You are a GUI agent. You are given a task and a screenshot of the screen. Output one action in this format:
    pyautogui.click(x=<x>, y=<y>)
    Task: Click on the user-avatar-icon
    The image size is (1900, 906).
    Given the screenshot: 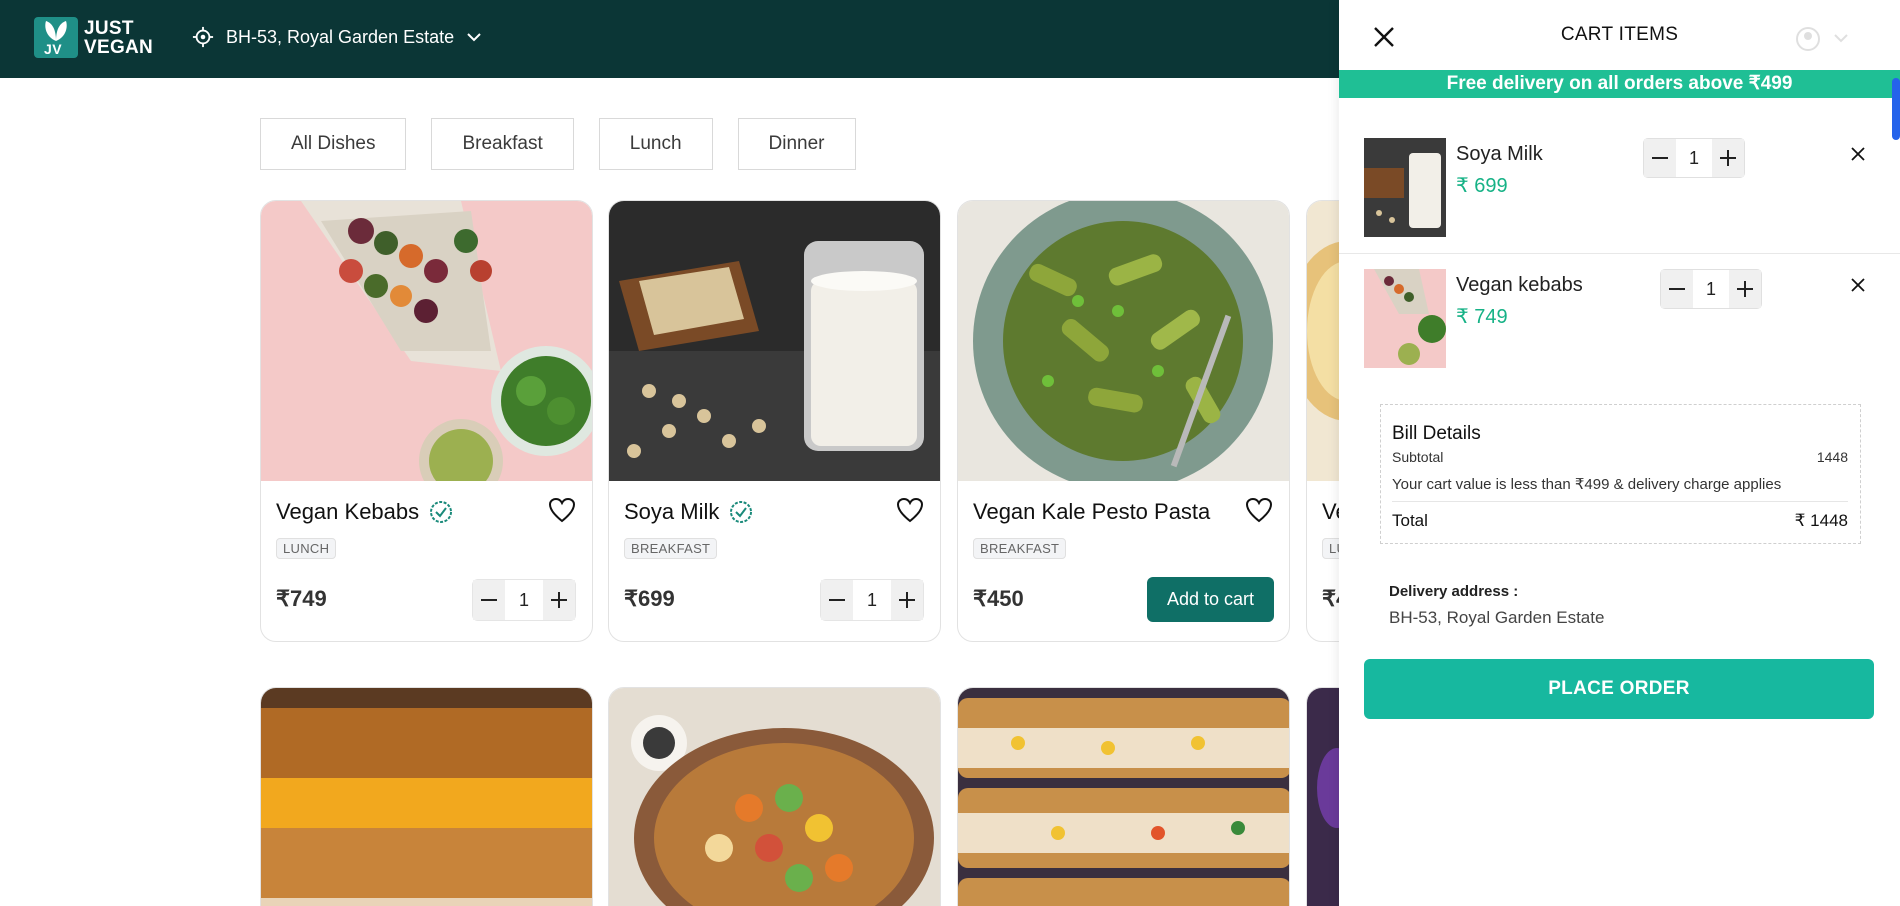 What is the action you would take?
    pyautogui.click(x=1822, y=39)
    